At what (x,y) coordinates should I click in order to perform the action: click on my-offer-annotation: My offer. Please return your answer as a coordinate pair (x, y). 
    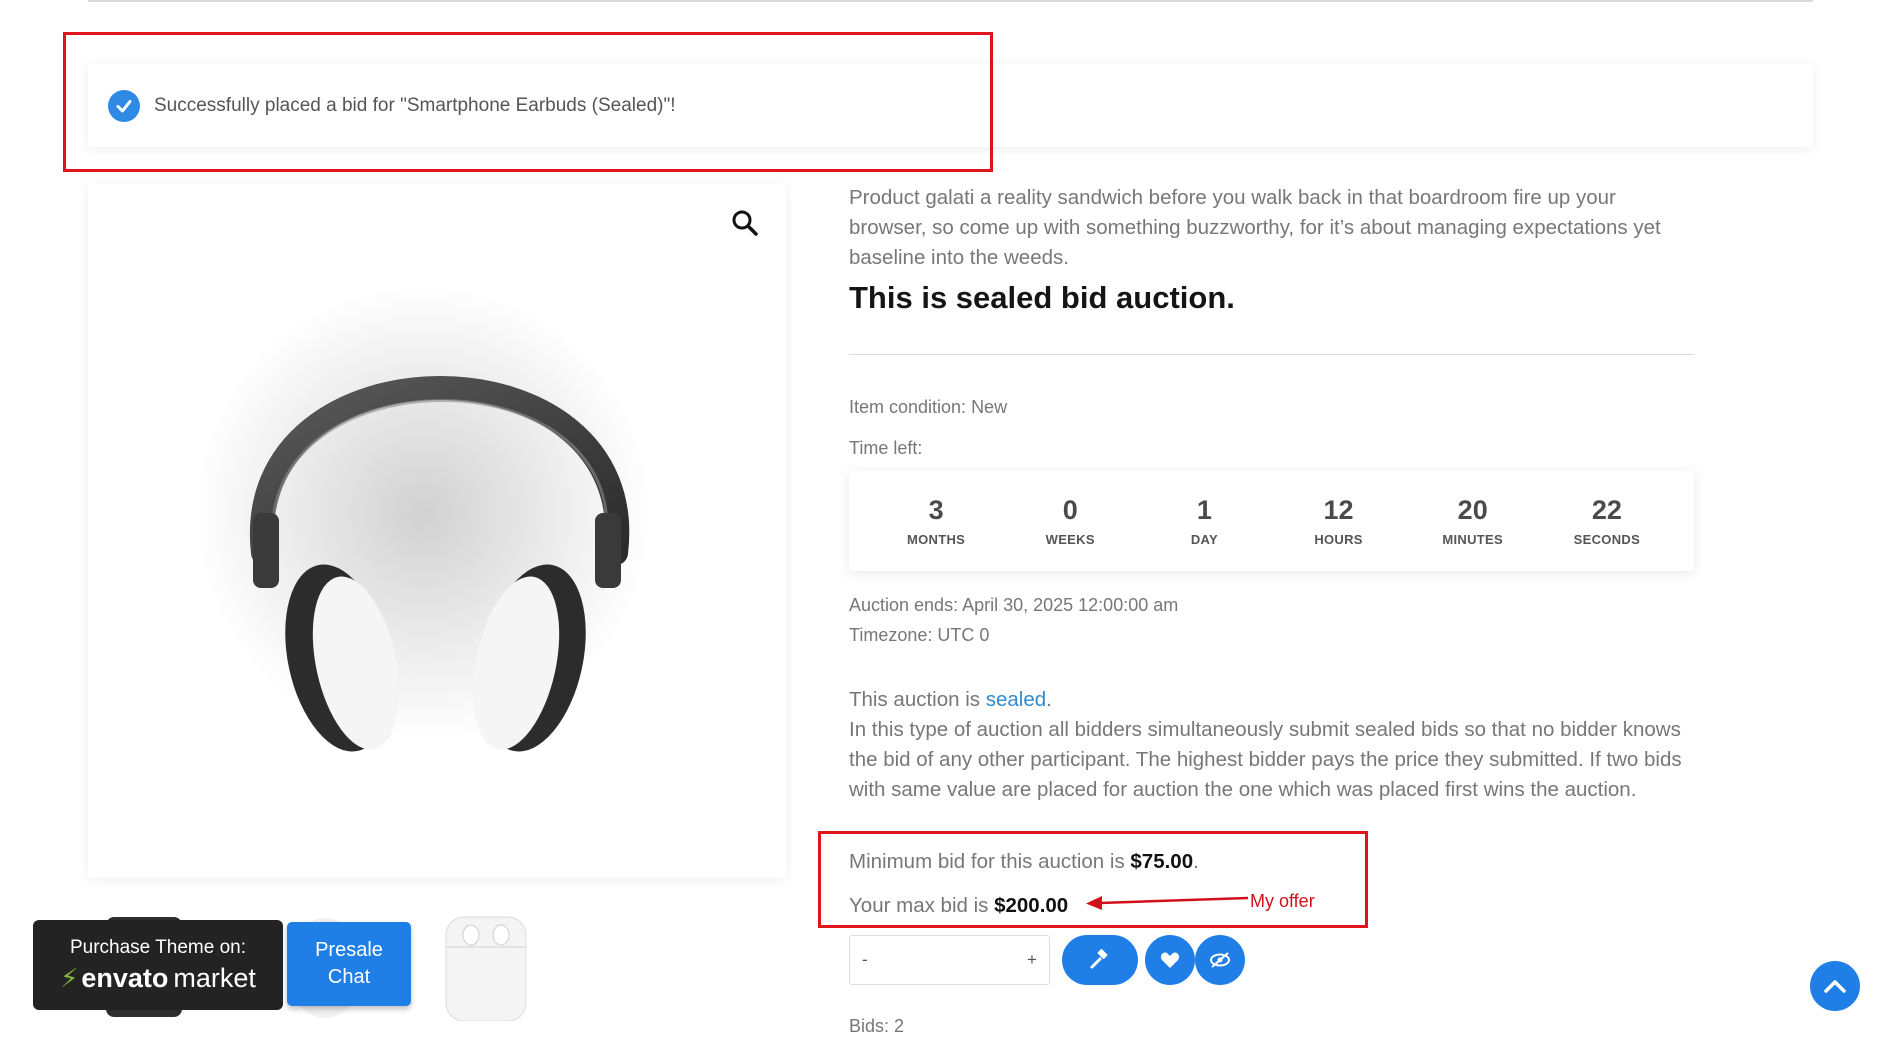
    Looking at the image, I should click on (1282, 901).